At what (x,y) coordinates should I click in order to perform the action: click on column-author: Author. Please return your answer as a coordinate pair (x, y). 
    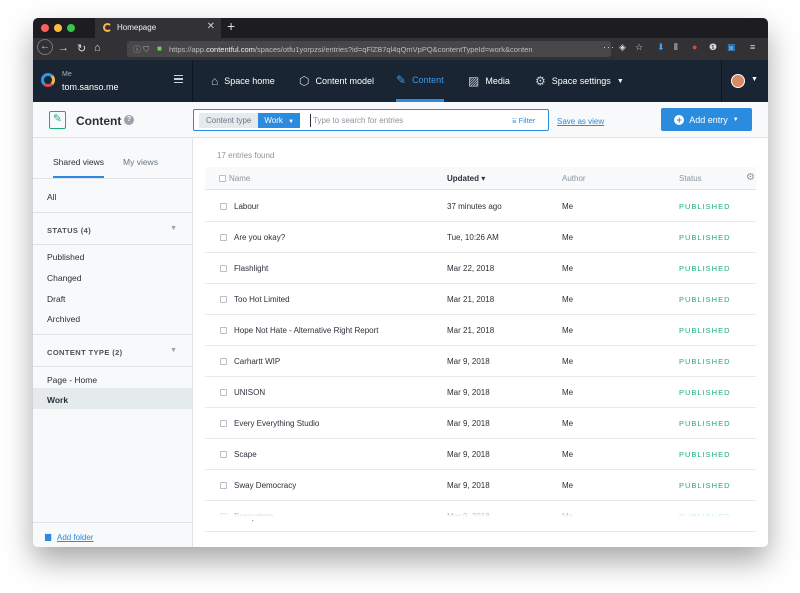
    Looking at the image, I should click on (574, 178).